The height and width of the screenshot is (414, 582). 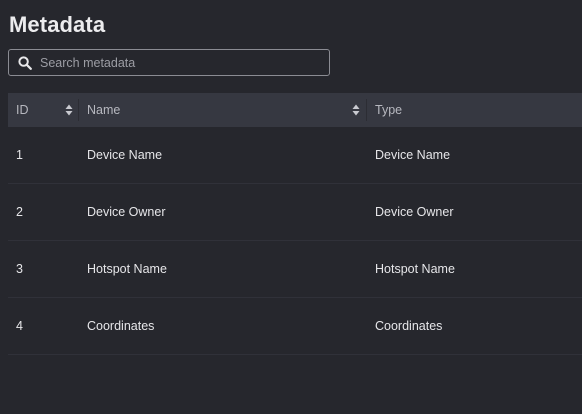 I want to click on search-box, so click(x=169, y=62).